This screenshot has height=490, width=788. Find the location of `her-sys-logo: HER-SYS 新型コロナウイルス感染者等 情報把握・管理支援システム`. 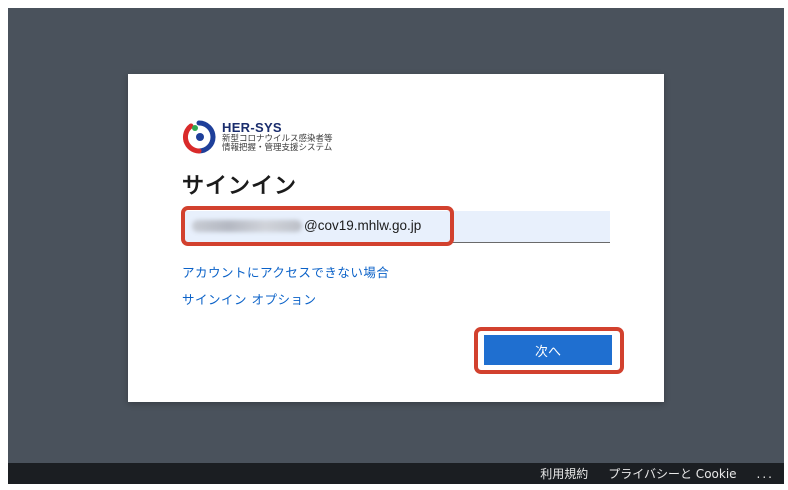

her-sys-logo: HER-SYS 新型コロナウイルス感染者等 情報把握・管理支援システム is located at coordinates (257, 137).